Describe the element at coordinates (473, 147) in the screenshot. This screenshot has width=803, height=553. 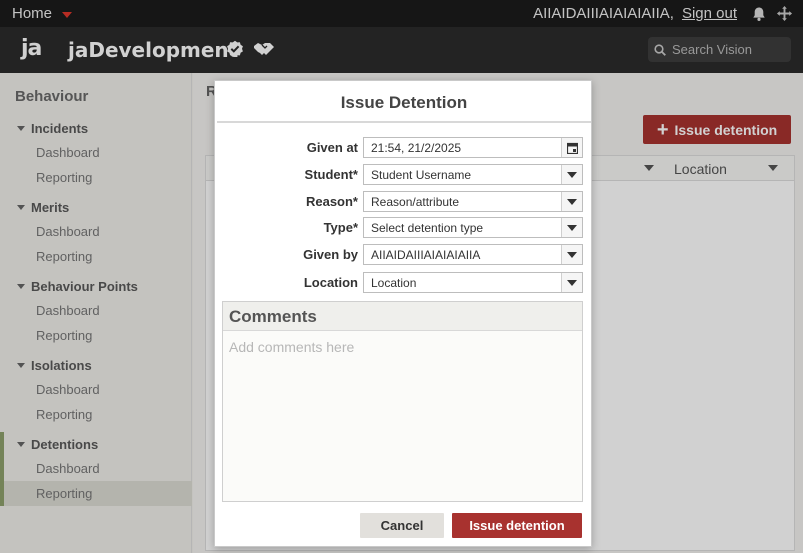
I see `given-at-datetime-input: 21:54, 21/2/2025` at that location.